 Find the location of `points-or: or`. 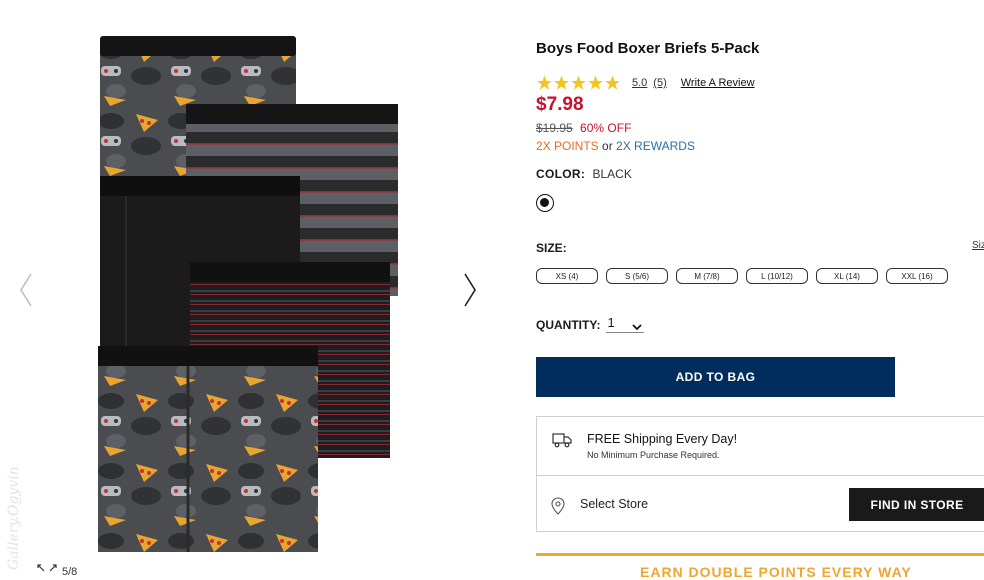

points-or: or is located at coordinates (607, 146).